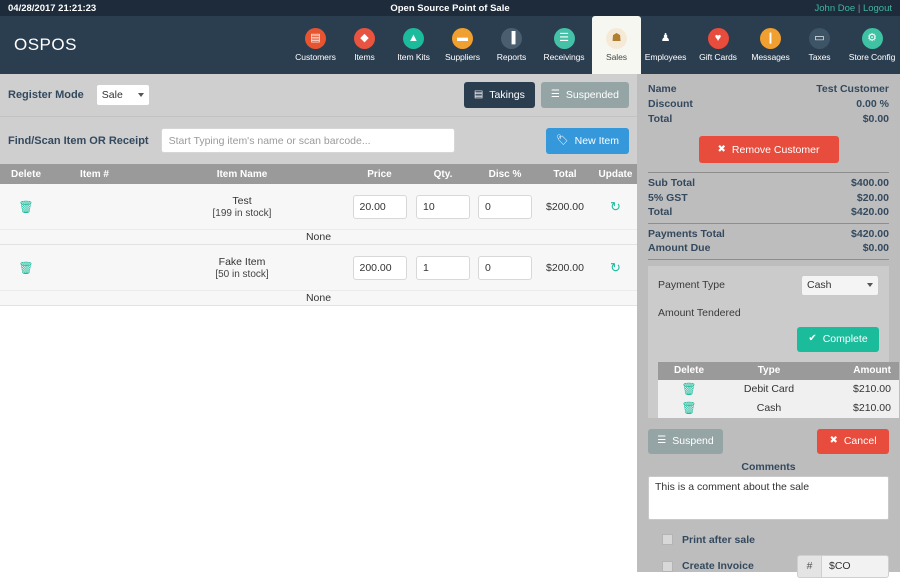 This screenshot has height=578, width=900. What do you see at coordinates (564, 45) in the screenshot?
I see `nav-item-receivings: ☰ Receivings` at bounding box center [564, 45].